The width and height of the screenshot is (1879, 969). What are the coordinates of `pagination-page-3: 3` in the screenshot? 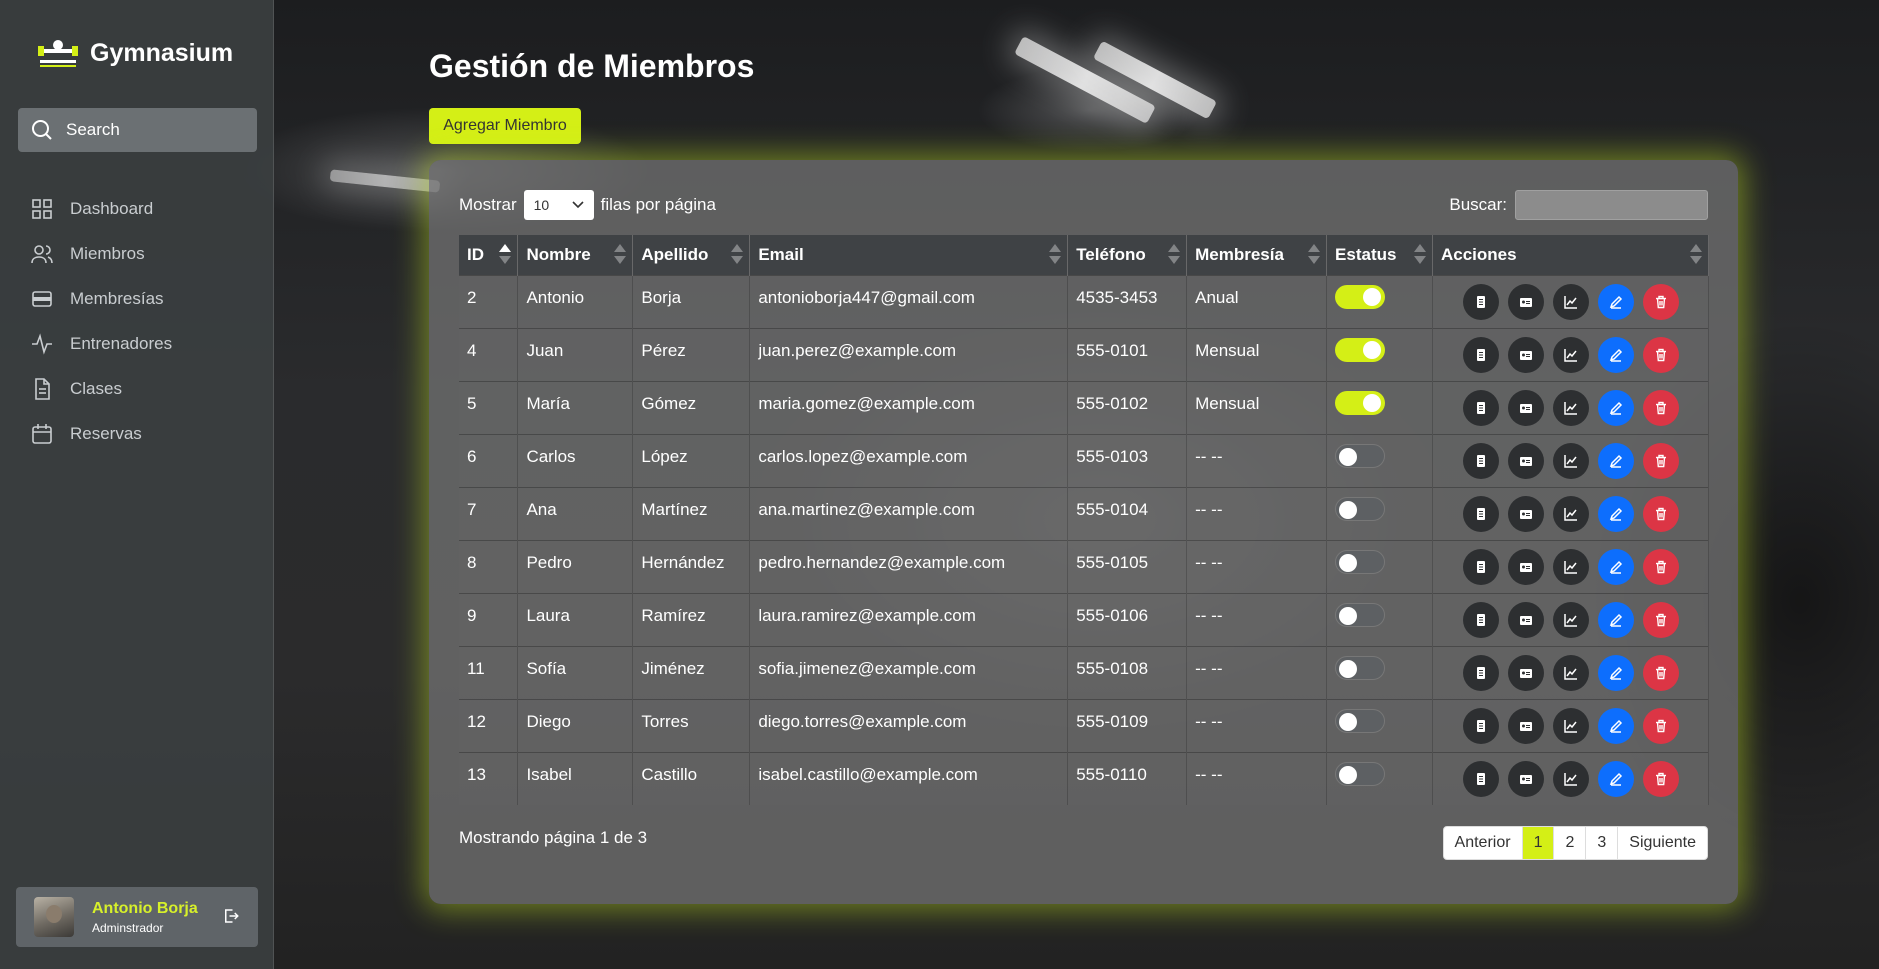 It's located at (1602, 843).